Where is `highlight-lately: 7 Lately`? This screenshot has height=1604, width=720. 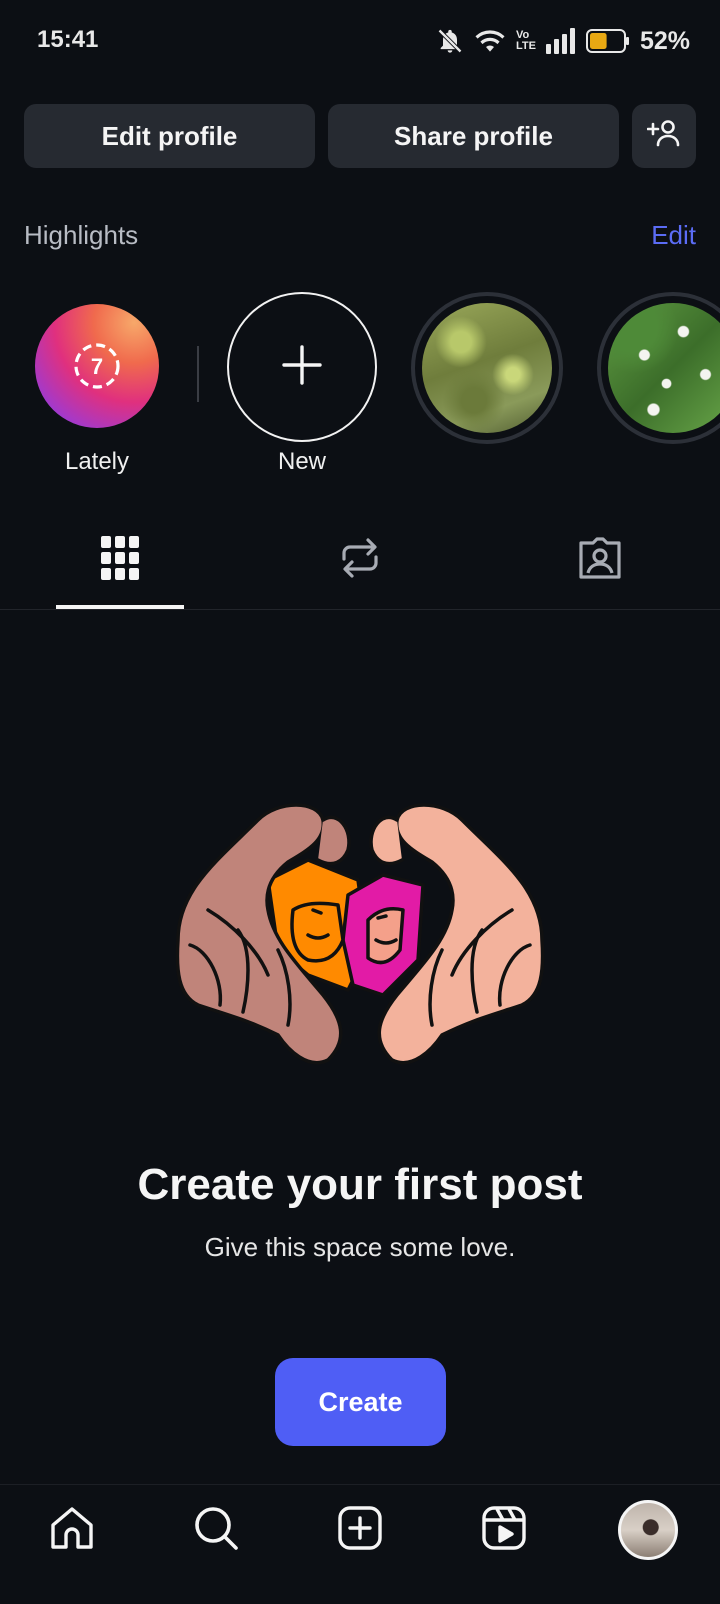
highlight-lately: 7 Lately is located at coordinates (97, 383).